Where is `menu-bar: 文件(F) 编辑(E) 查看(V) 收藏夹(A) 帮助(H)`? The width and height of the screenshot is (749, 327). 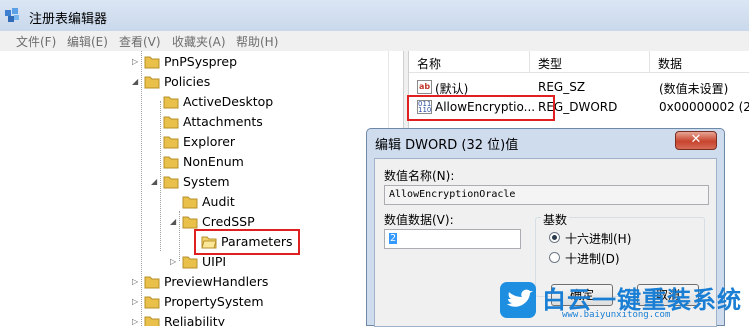
menu-bar: 文件(F) 编辑(E) 查看(V) 收藏夹(A) 帮助(H) is located at coordinates (374, 41).